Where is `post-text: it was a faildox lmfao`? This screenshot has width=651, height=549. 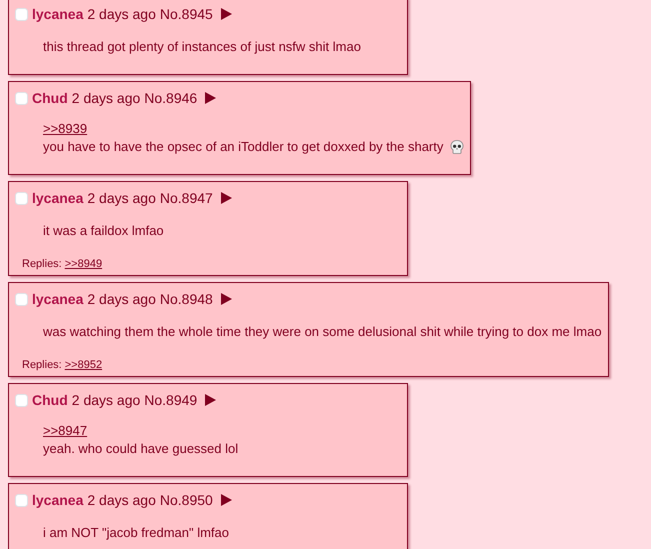
post-text: it was a faildox lmfao is located at coordinates (103, 231).